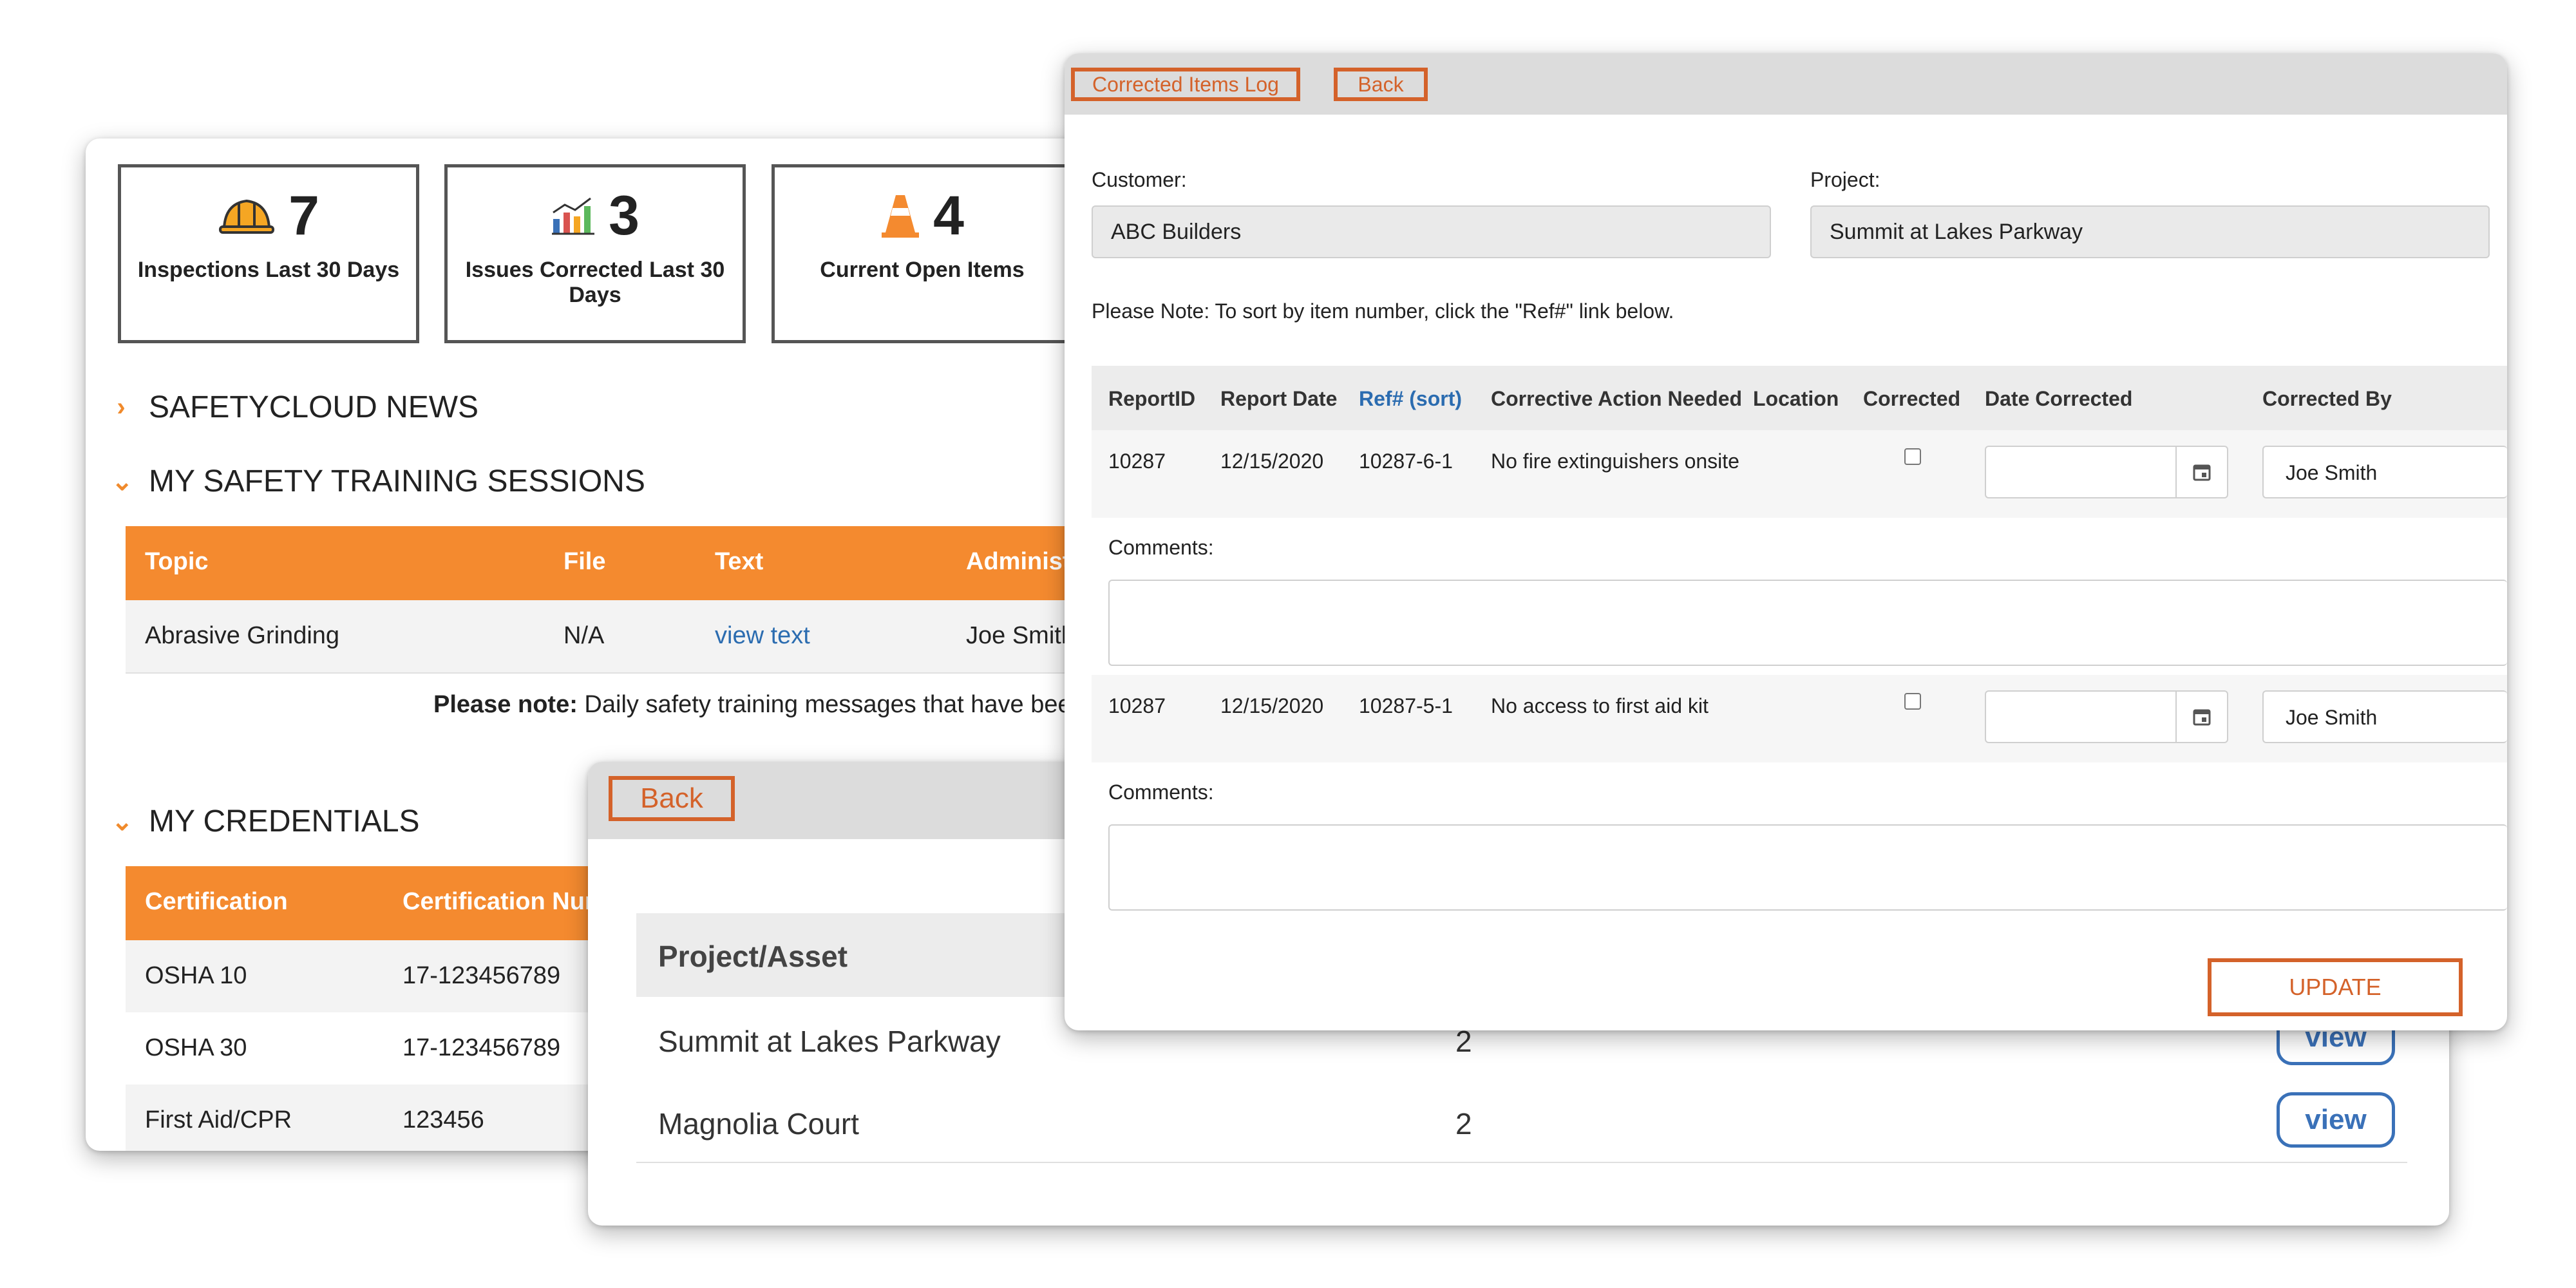  What do you see at coordinates (762, 636) in the screenshot?
I see `view-text-link: view text` at bounding box center [762, 636].